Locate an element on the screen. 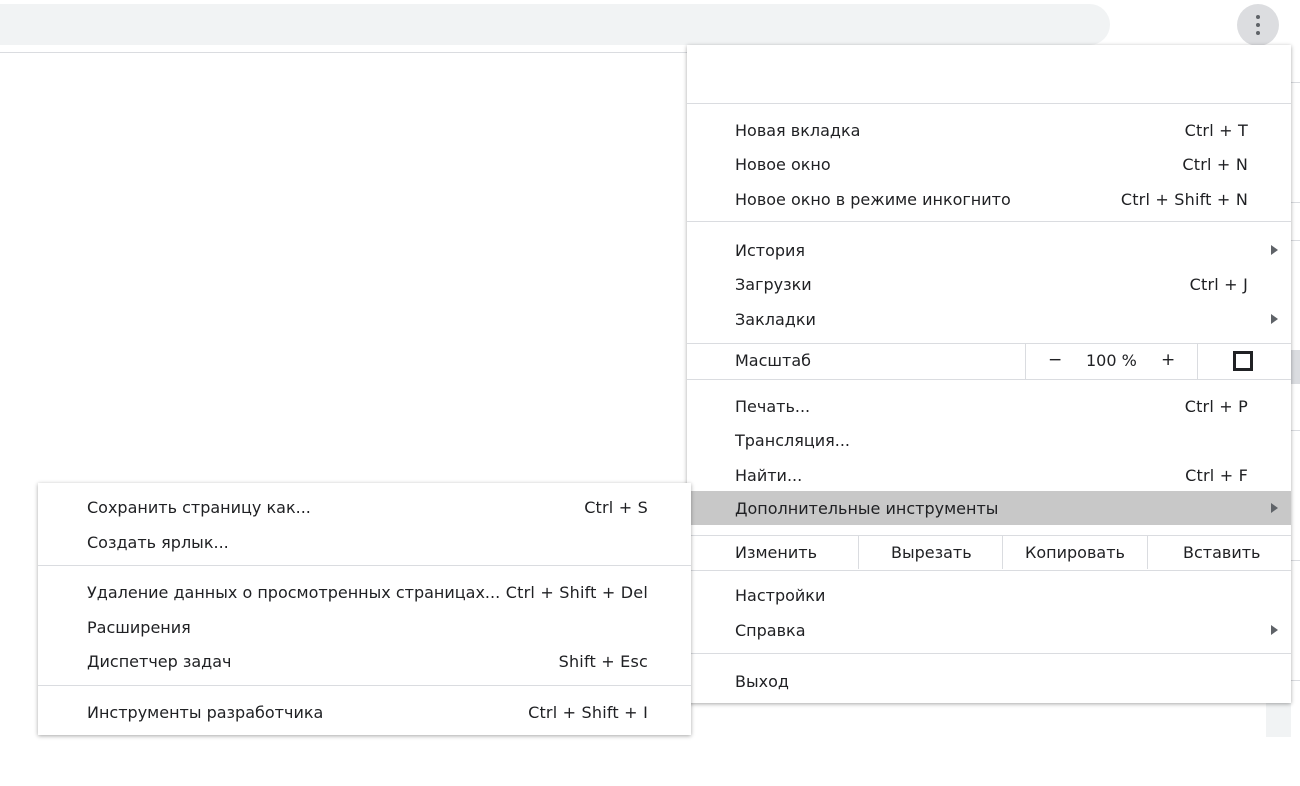 The height and width of the screenshot is (786, 1300). menu-item-label: Закладки is located at coordinates (775, 319).